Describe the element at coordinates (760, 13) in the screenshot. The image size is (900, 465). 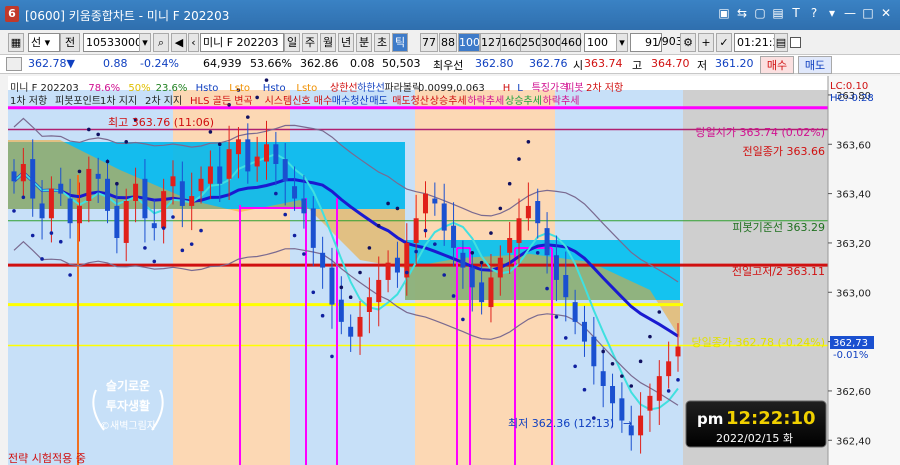
I see `lock-icon: ▢` at that location.